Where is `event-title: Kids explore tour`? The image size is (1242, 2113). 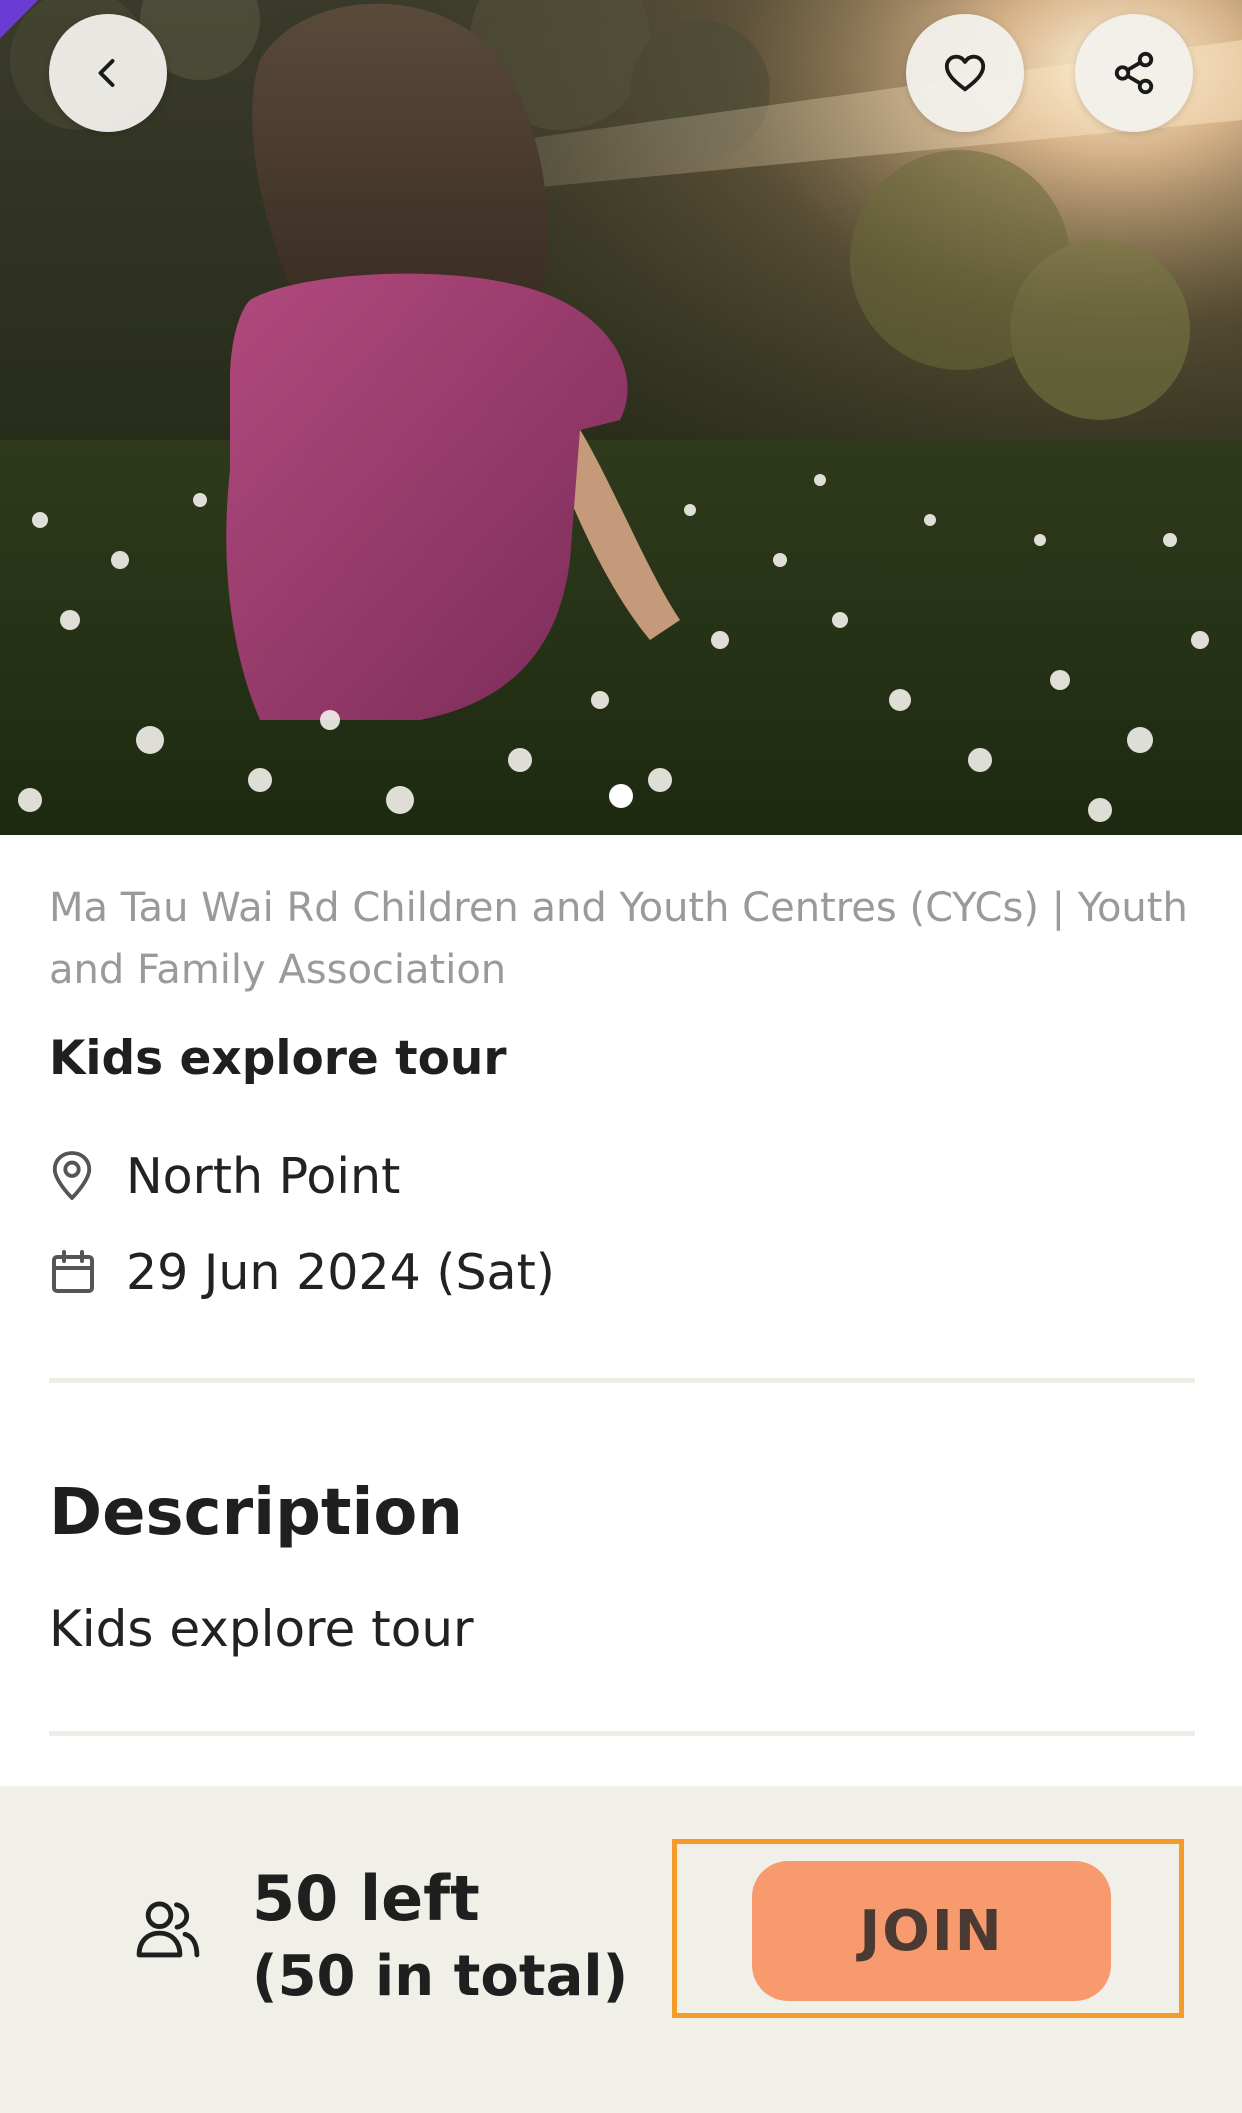
event-title: Kids explore tour is located at coordinates (278, 1058).